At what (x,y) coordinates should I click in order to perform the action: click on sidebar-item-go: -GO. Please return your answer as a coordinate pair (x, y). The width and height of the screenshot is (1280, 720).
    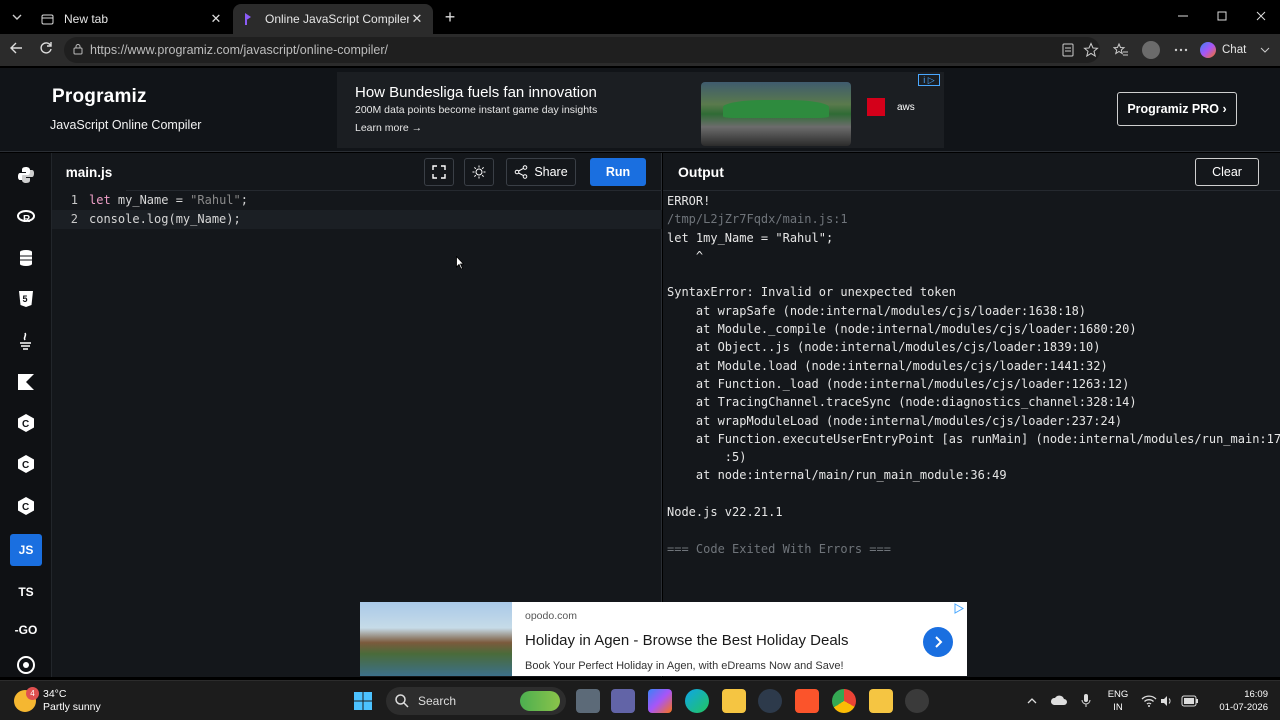
    Looking at the image, I should click on (26, 630).